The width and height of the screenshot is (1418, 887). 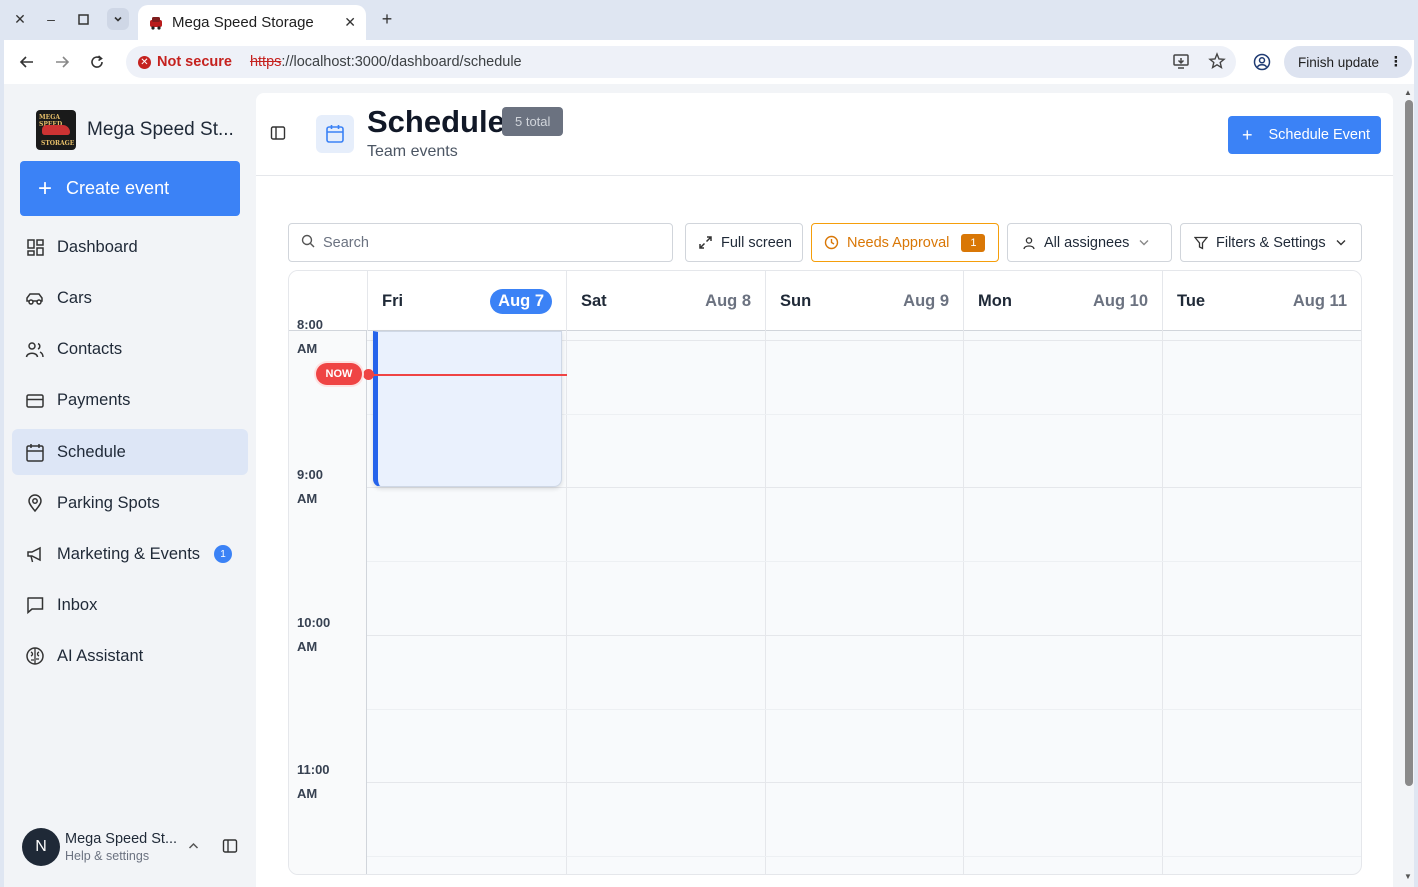 I want to click on search-input: Search, so click(x=480, y=242).